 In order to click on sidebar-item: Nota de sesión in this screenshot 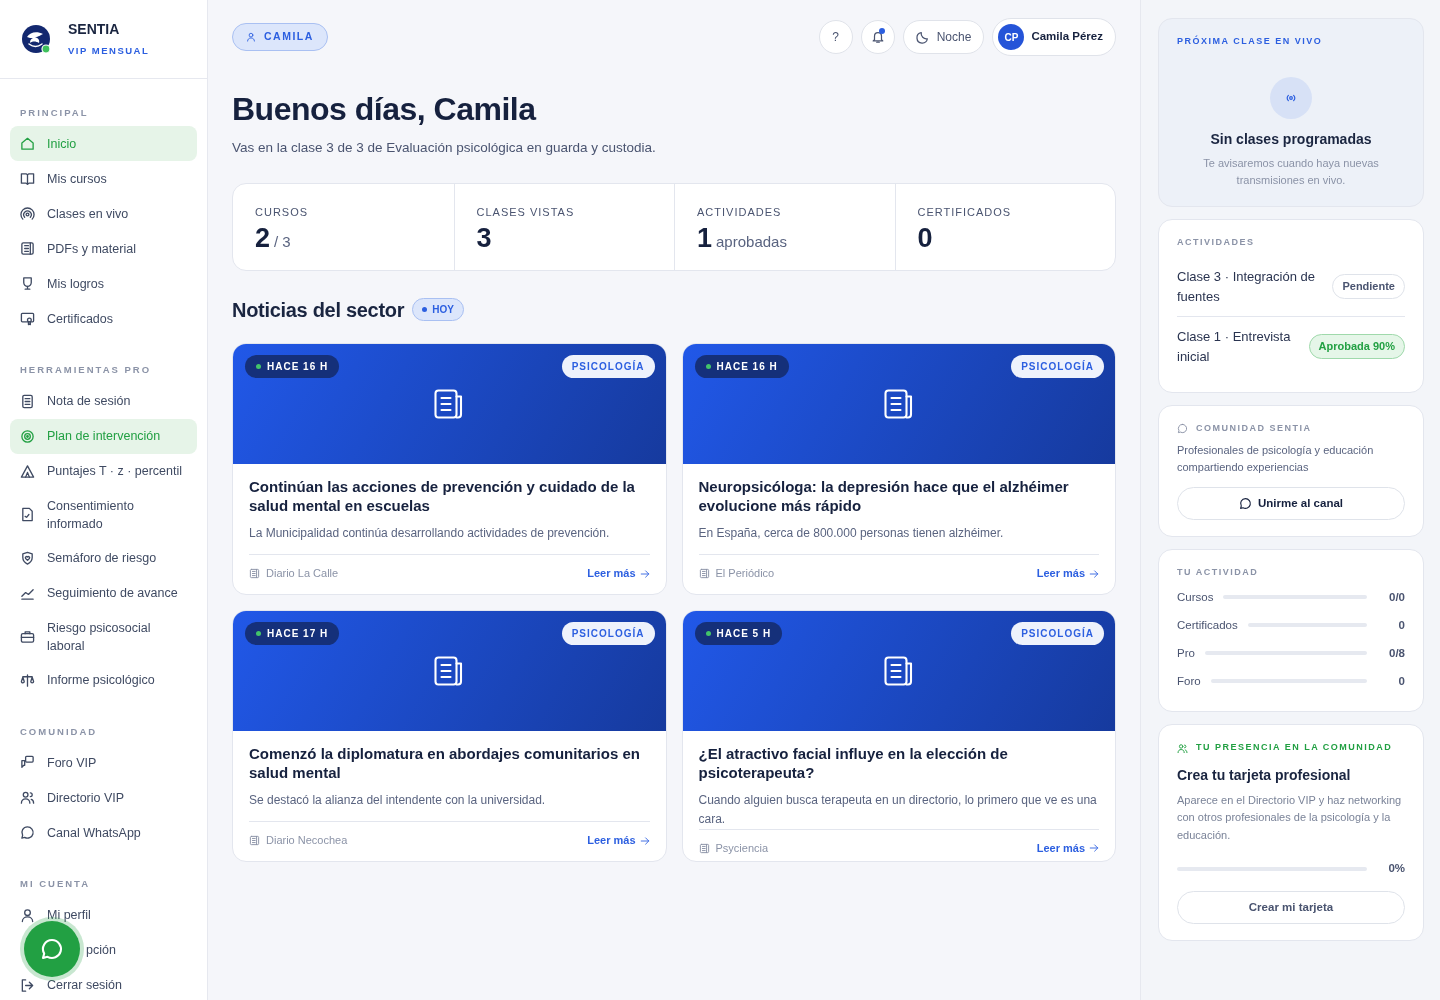, I will do `click(103, 401)`.